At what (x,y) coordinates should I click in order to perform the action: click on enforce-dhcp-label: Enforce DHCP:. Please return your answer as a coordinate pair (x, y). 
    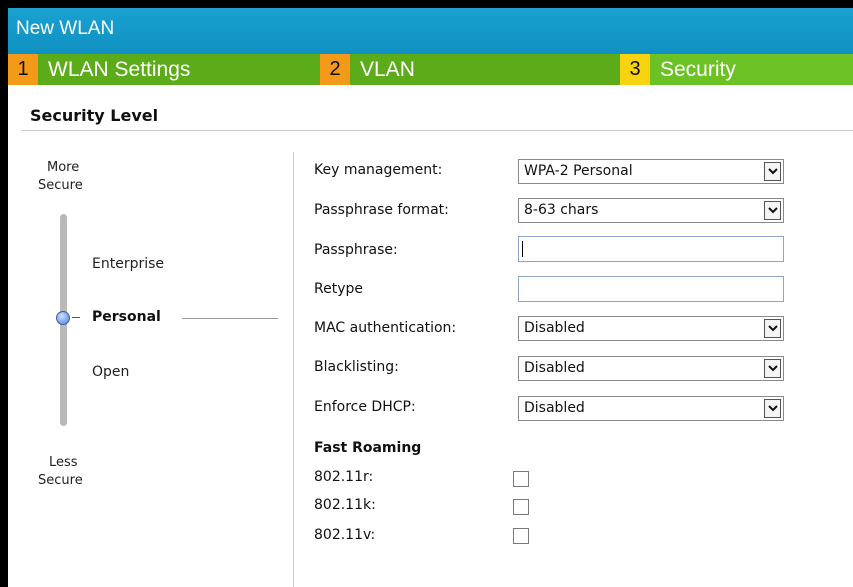
    Looking at the image, I should click on (365, 407).